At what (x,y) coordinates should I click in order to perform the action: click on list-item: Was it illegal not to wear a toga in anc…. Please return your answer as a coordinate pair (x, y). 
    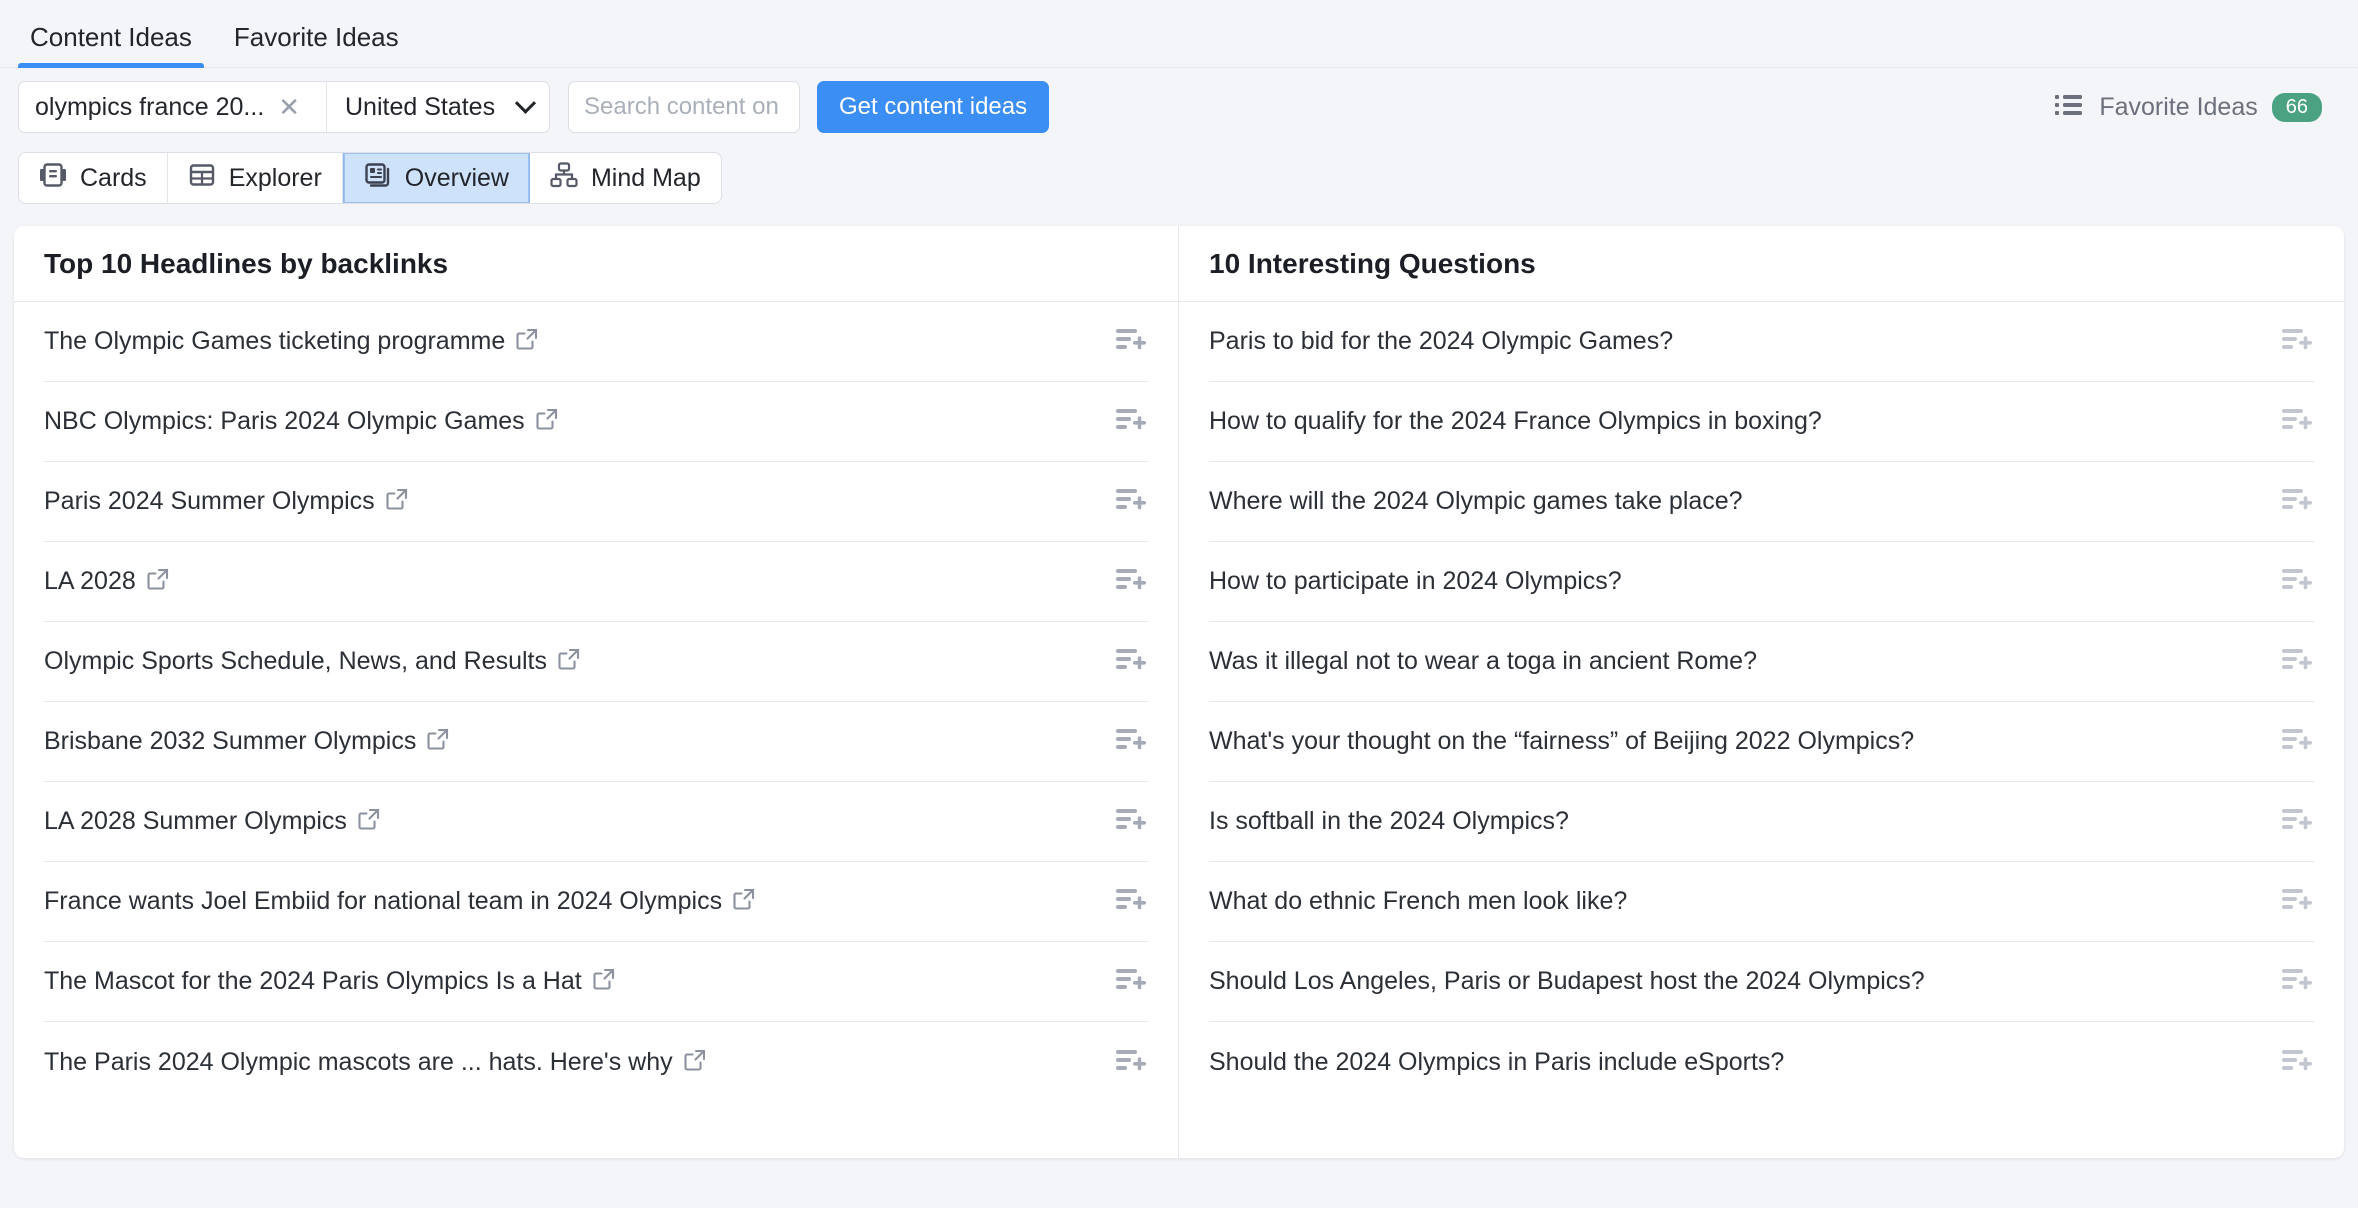
    Looking at the image, I should click on (1761, 662).